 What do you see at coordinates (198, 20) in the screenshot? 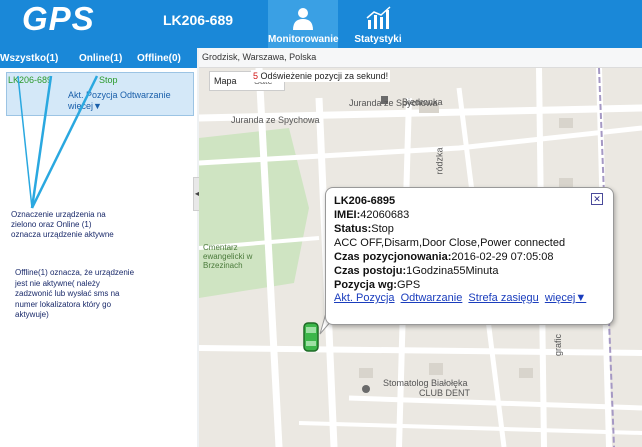
I see `selected-device-title: LK206-689` at bounding box center [198, 20].